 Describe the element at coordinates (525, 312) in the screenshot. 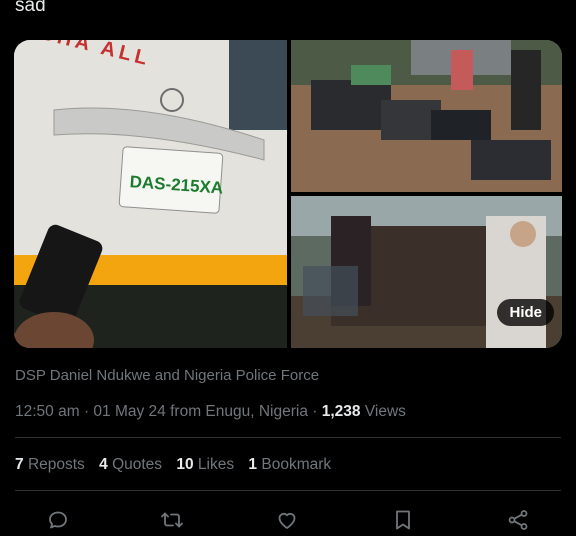

I see `hide-media-button: Hide` at that location.